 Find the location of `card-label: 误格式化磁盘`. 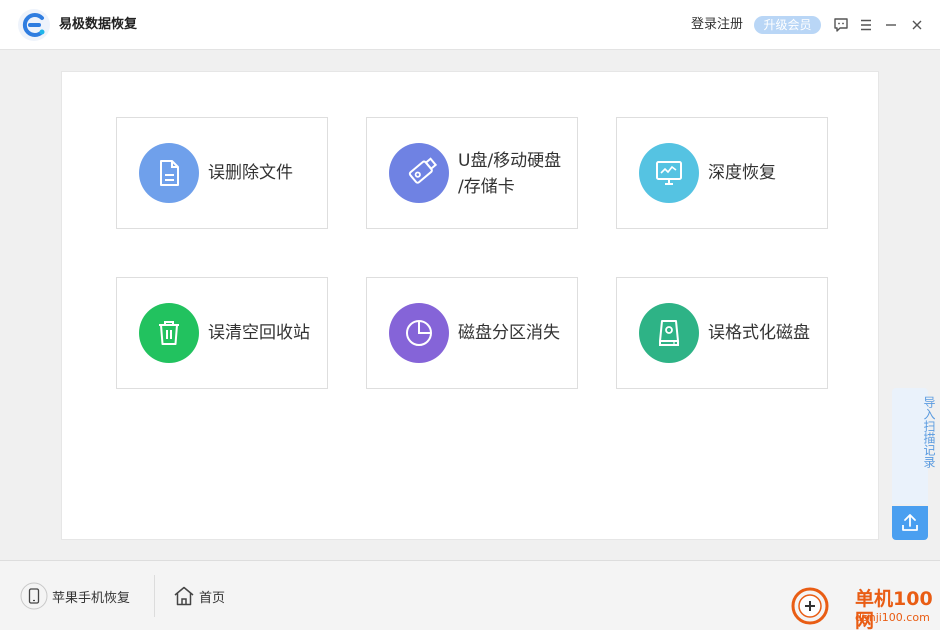

card-label: 误格式化磁盘 is located at coordinates (759, 333).